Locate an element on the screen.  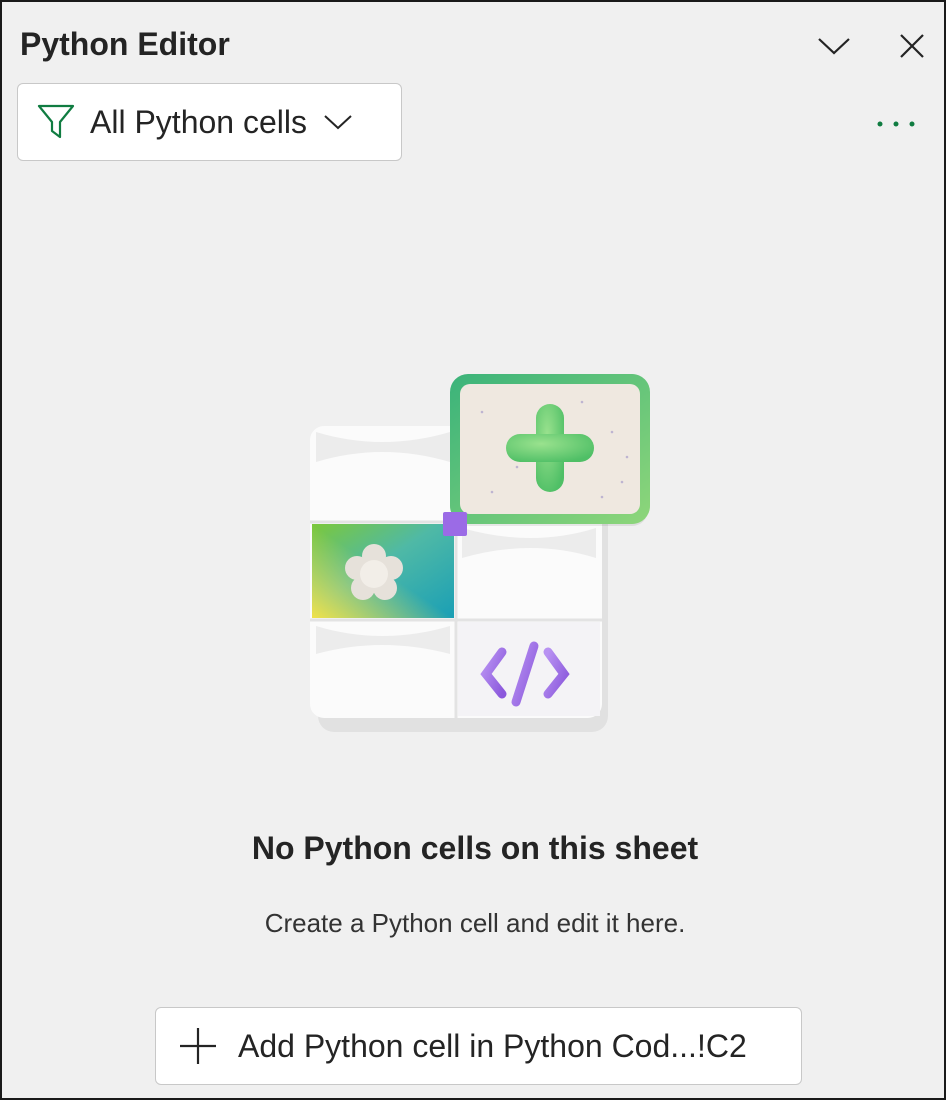
add-python-cell-button: Add Python cell in Python Cod...!C2 is located at coordinates (478, 1046).